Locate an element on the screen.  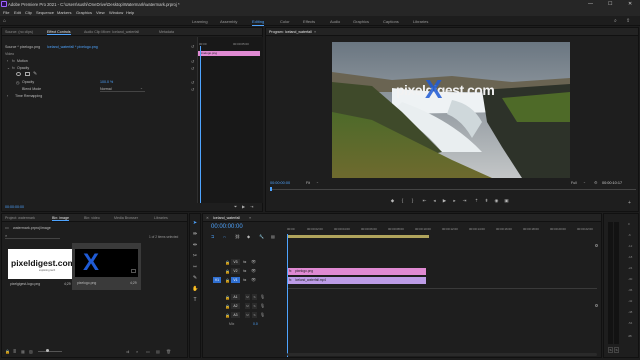
blend-mode-dropdown: Normal ⌄ is located at coordinates (122, 89).